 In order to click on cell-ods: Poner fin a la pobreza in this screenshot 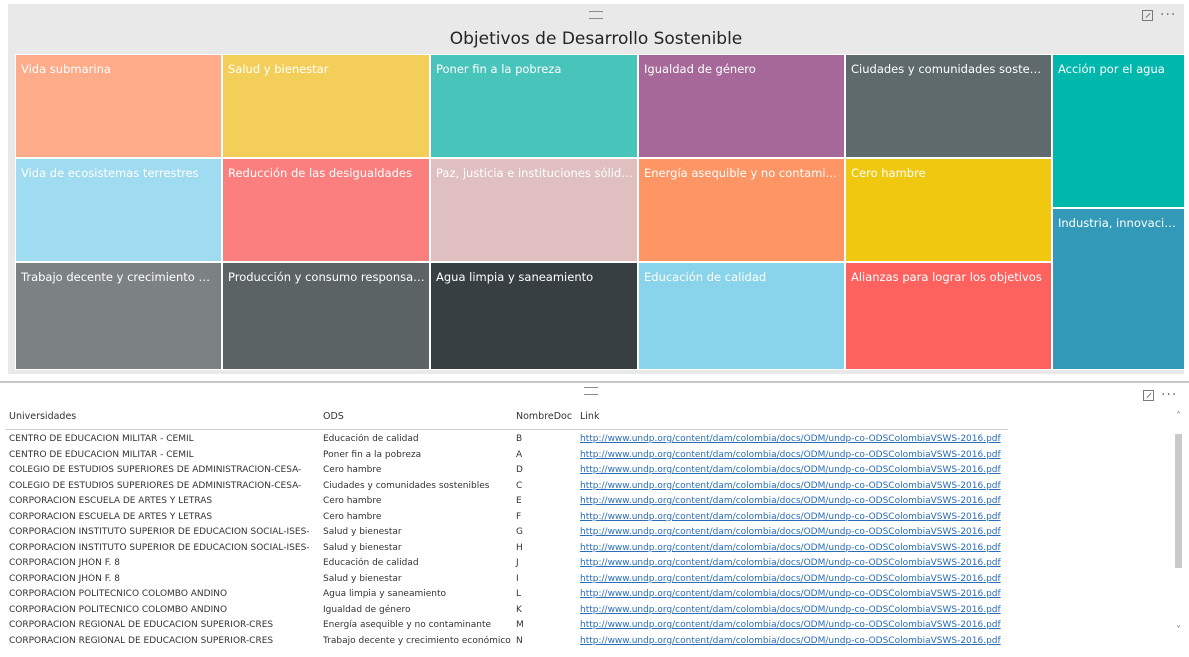, I will do `click(372, 454)`.